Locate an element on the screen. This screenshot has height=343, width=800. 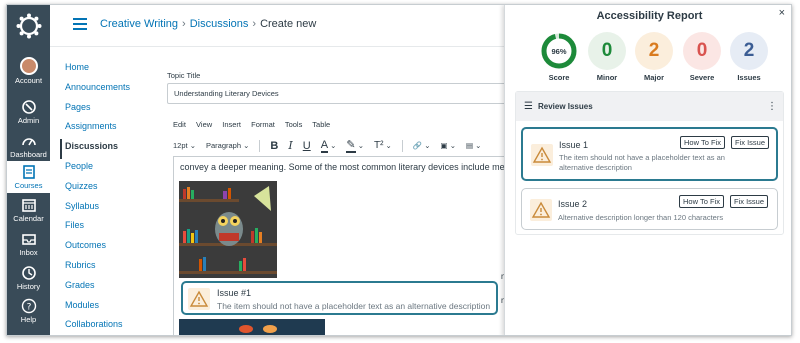
course-nav-rubrics: Rubrics is located at coordinates (112, 268).